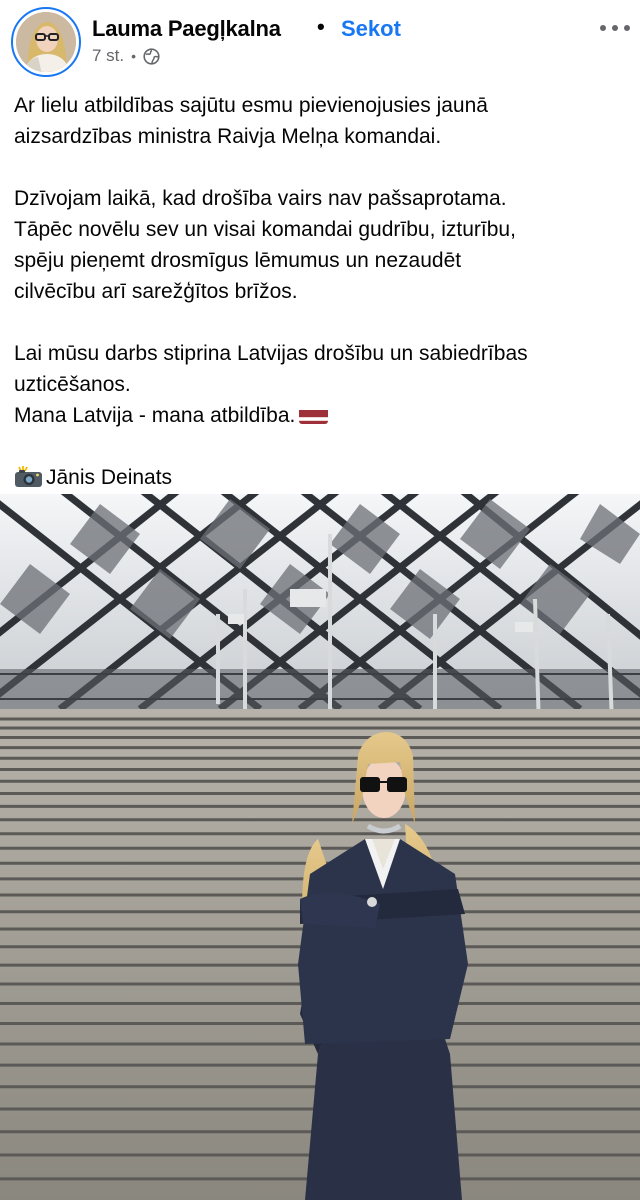 This screenshot has height=1200, width=640. What do you see at coordinates (29, 477) in the screenshot?
I see `camera-flash-icon` at bounding box center [29, 477].